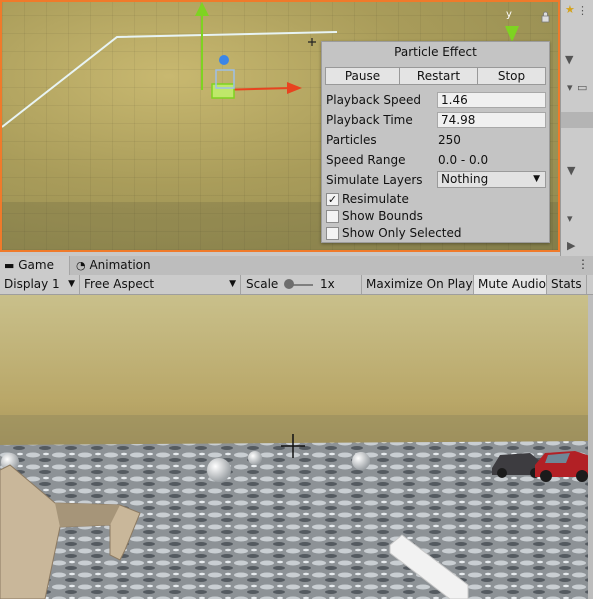 The width and height of the screenshot is (593, 599). Describe the element at coordinates (449, 140) in the screenshot. I see `particles-value: 250` at that location.